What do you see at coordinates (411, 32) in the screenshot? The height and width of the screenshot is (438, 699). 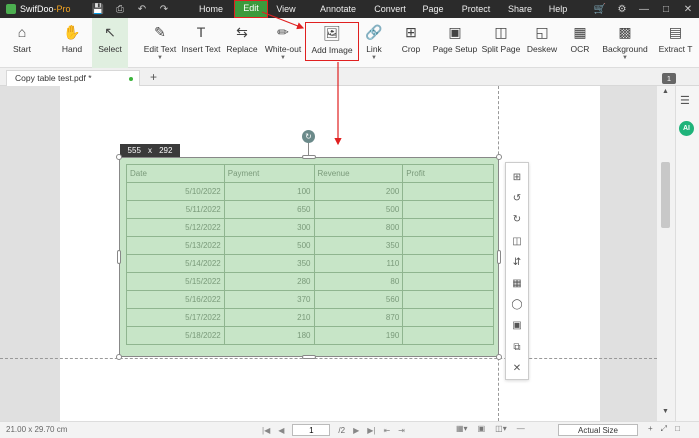 I see `crop-icon: ⊞` at bounding box center [411, 32].